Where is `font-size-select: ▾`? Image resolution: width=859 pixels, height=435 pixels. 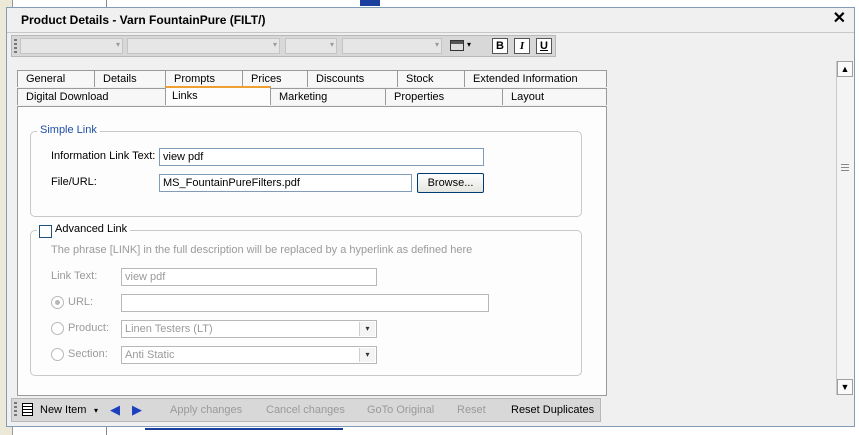
font-size-select: ▾ is located at coordinates (311, 46).